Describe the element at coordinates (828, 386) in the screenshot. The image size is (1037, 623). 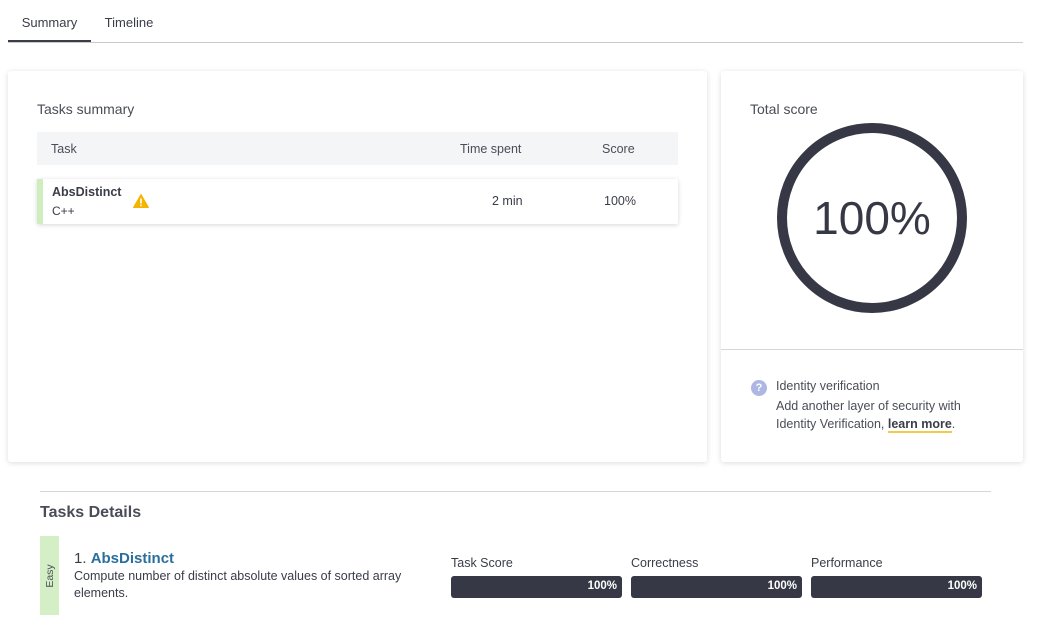
I see `identity-verification-title: Identity verification` at that location.